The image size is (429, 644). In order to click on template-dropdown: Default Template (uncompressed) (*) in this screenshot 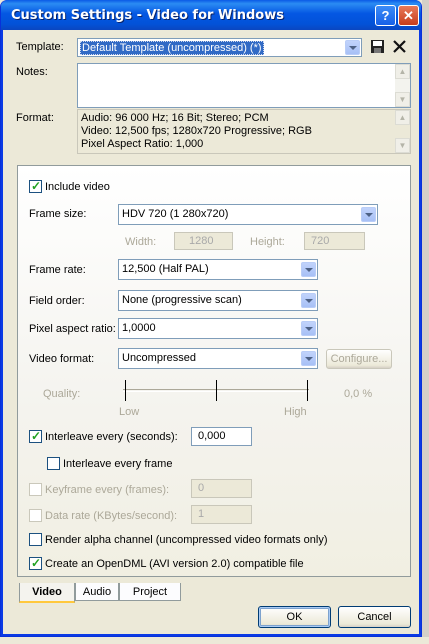, I will do `click(219, 47)`.